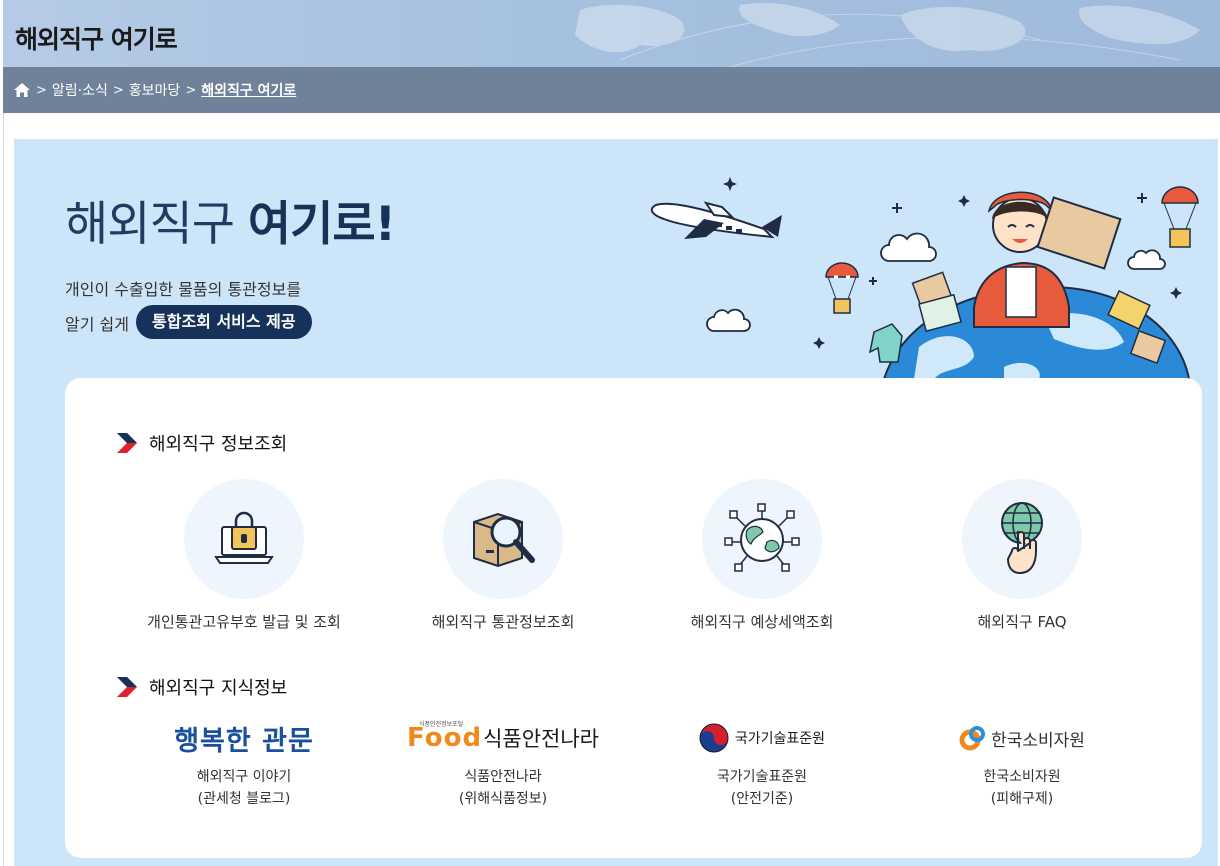 This screenshot has height=866, width=1220. What do you see at coordinates (762, 788) in the screenshot?
I see `knowledge-label: 국가기술표준원 (안전기준)` at bounding box center [762, 788].